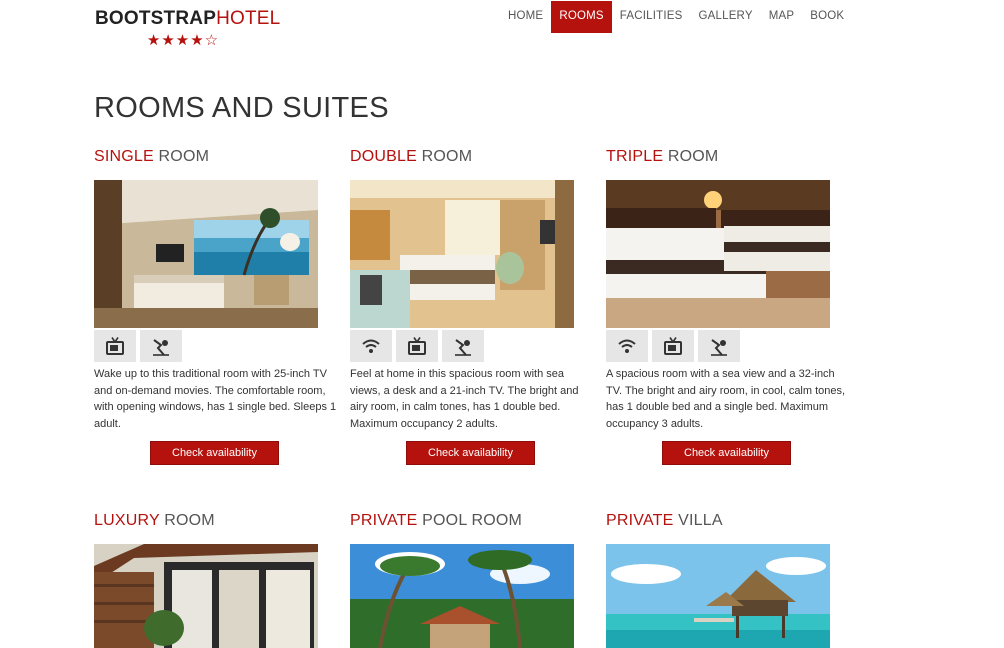  Describe the element at coordinates (183, 40) in the screenshot. I see `star-rating: ★★★★☆` at that location.